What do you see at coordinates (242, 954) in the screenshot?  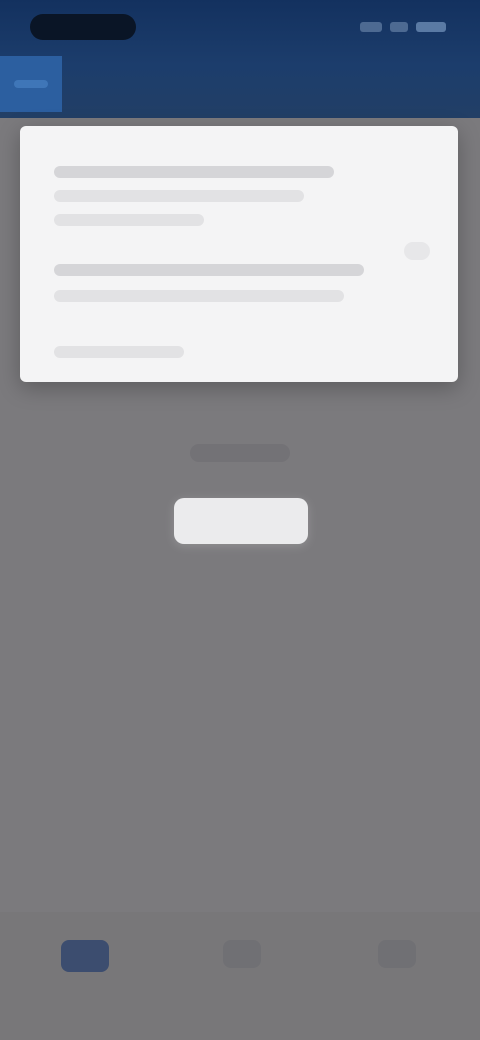 I see `person-icon` at bounding box center [242, 954].